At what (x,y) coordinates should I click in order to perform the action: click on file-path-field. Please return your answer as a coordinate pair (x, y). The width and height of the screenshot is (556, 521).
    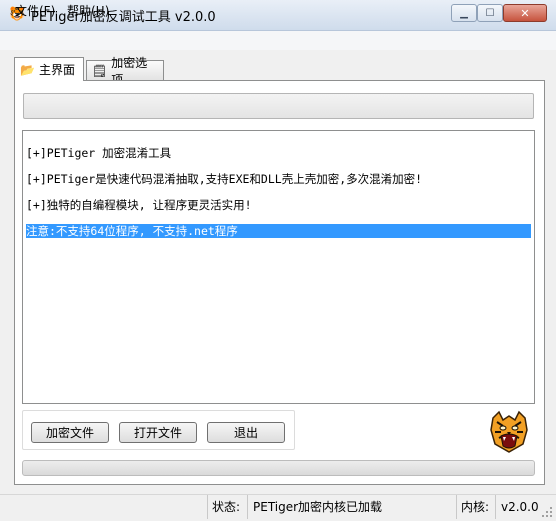
    Looking at the image, I should click on (278, 106).